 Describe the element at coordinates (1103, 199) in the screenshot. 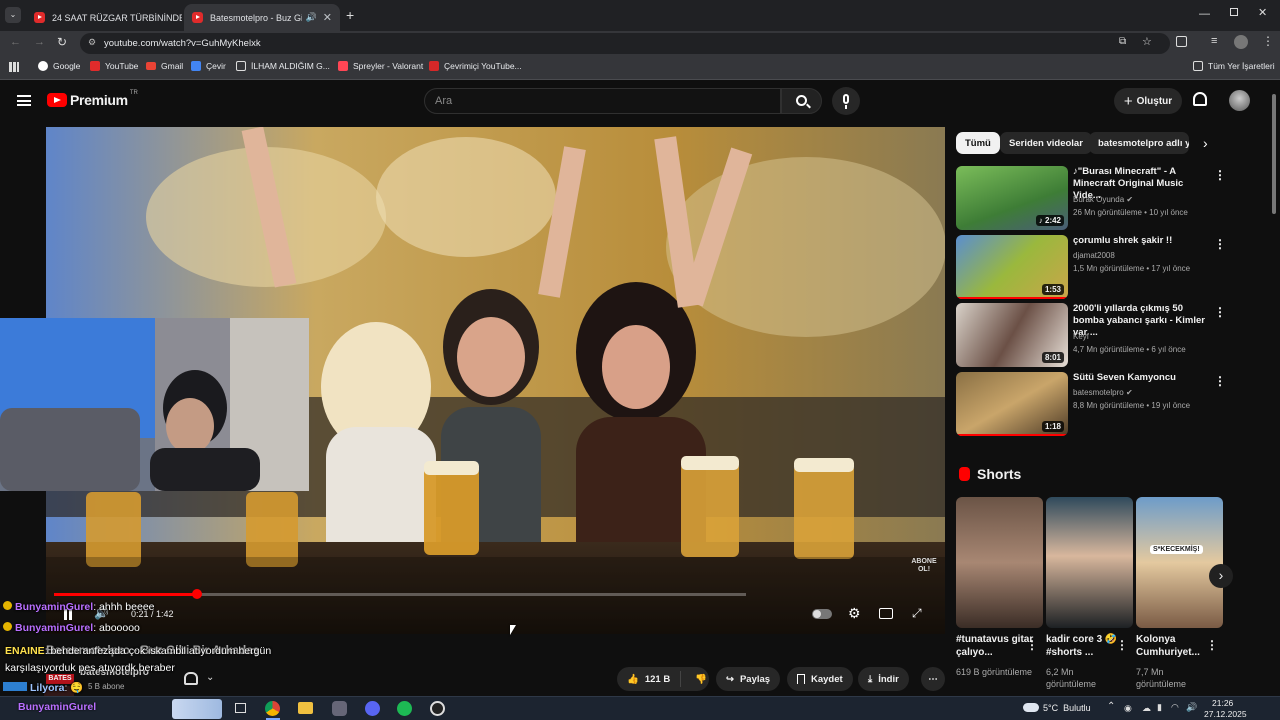

I see `channel-name: Burak Oyunda ✔` at that location.